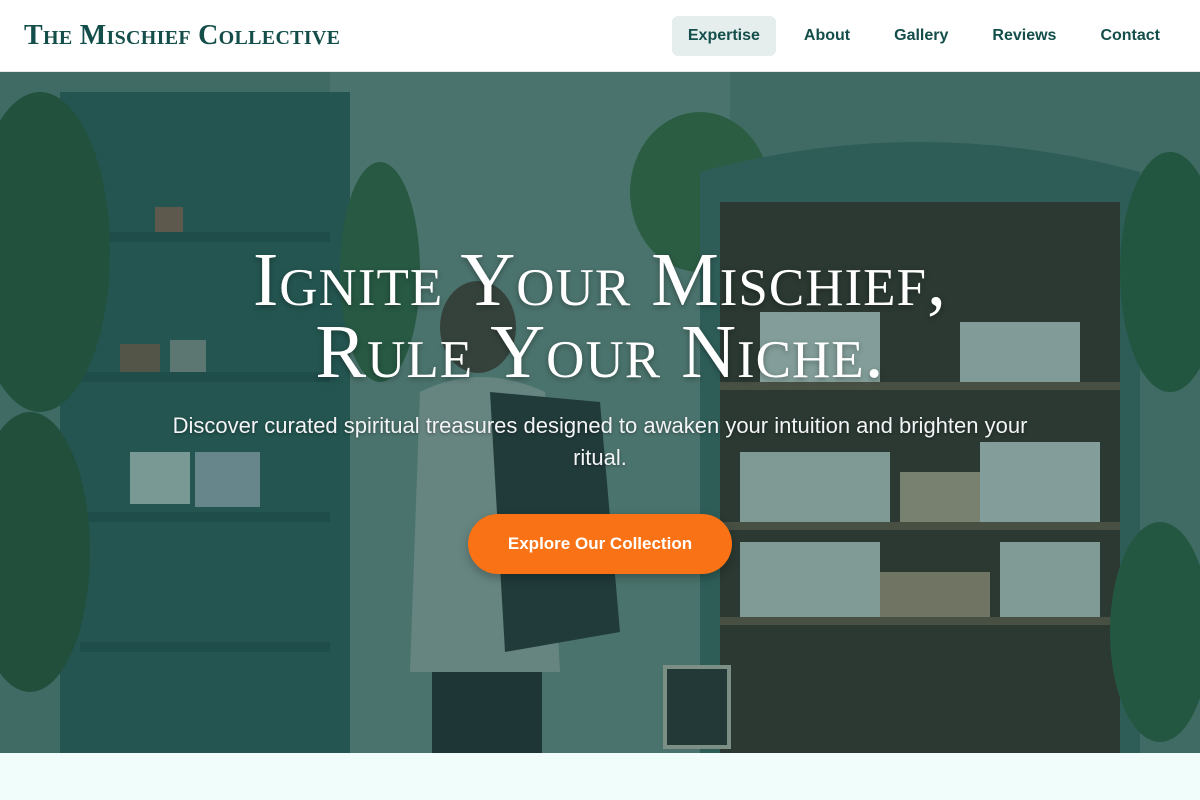 This screenshot has width=1200, height=800. I want to click on main-nav: Expertise About Gallery Reviews Contact, so click(923, 35).